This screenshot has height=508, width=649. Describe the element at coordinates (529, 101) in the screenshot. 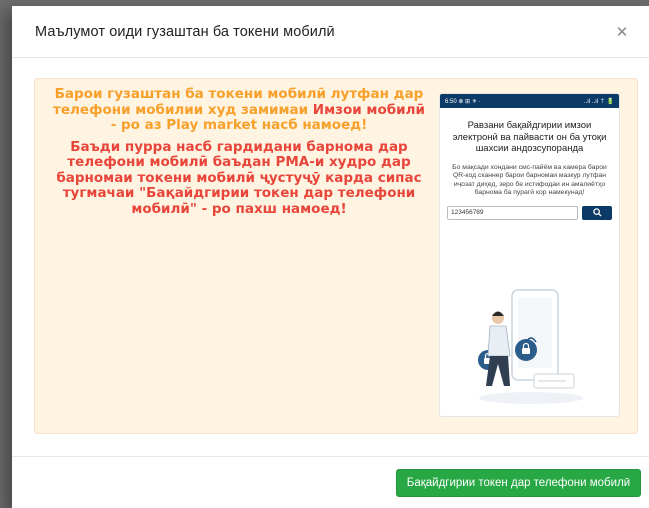

I see `phone-status-bar: 6:50 ⊗ ⊞ ☀ · ..ıl ..ıl ⇡ 🔋` at that location.